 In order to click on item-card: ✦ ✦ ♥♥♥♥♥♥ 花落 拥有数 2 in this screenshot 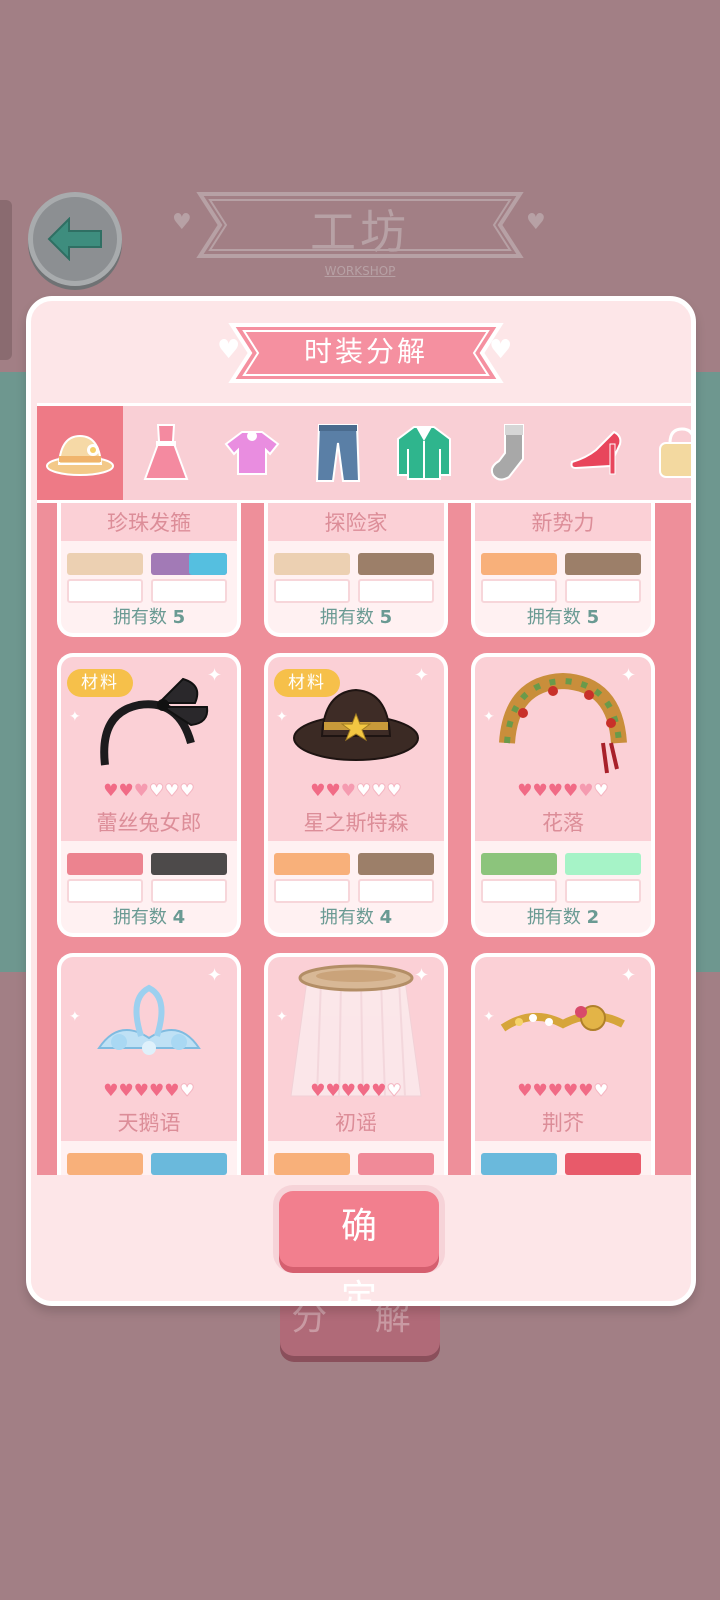, I will do `click(563, 795)`.